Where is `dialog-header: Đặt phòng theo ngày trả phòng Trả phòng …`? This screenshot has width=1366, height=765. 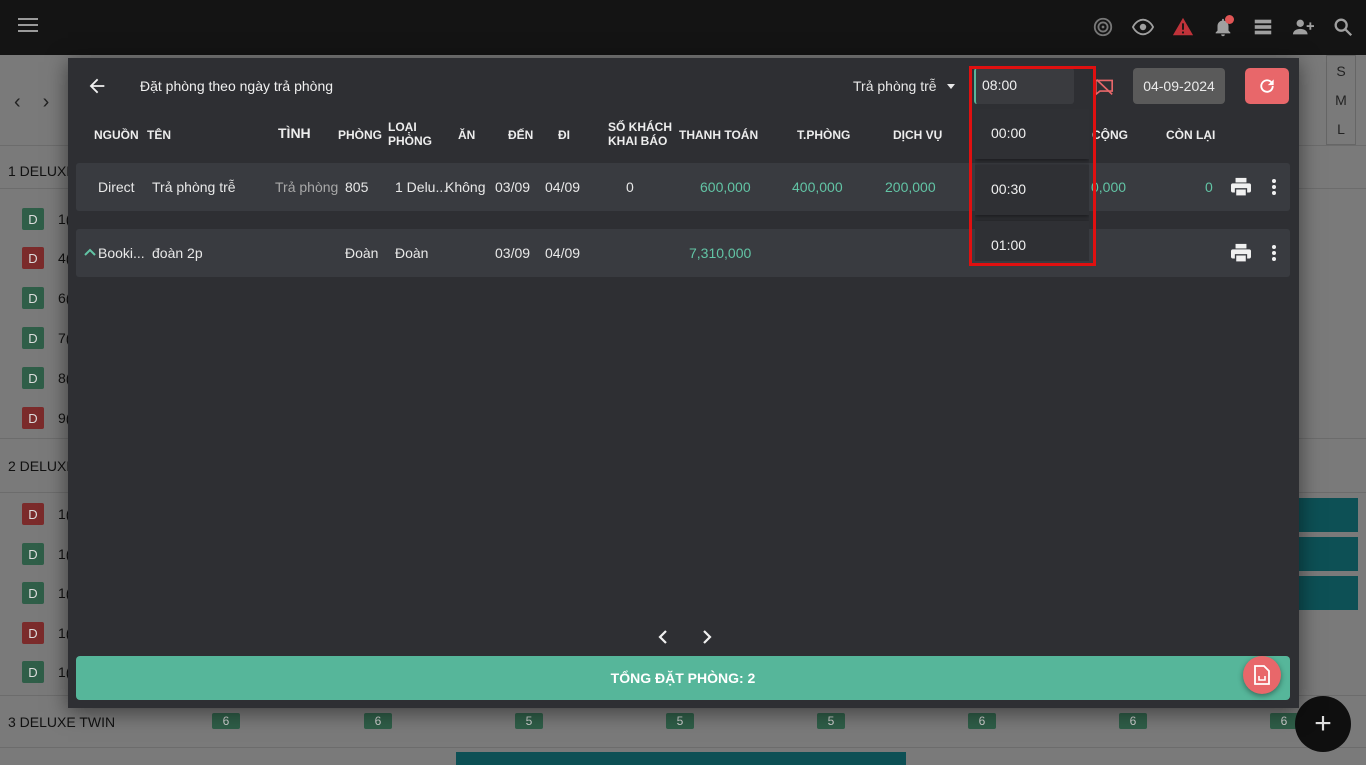 dialog-header: Đặt phòng theo ngày trả phòng Trả phòng … is located at coordinates (683, 86).